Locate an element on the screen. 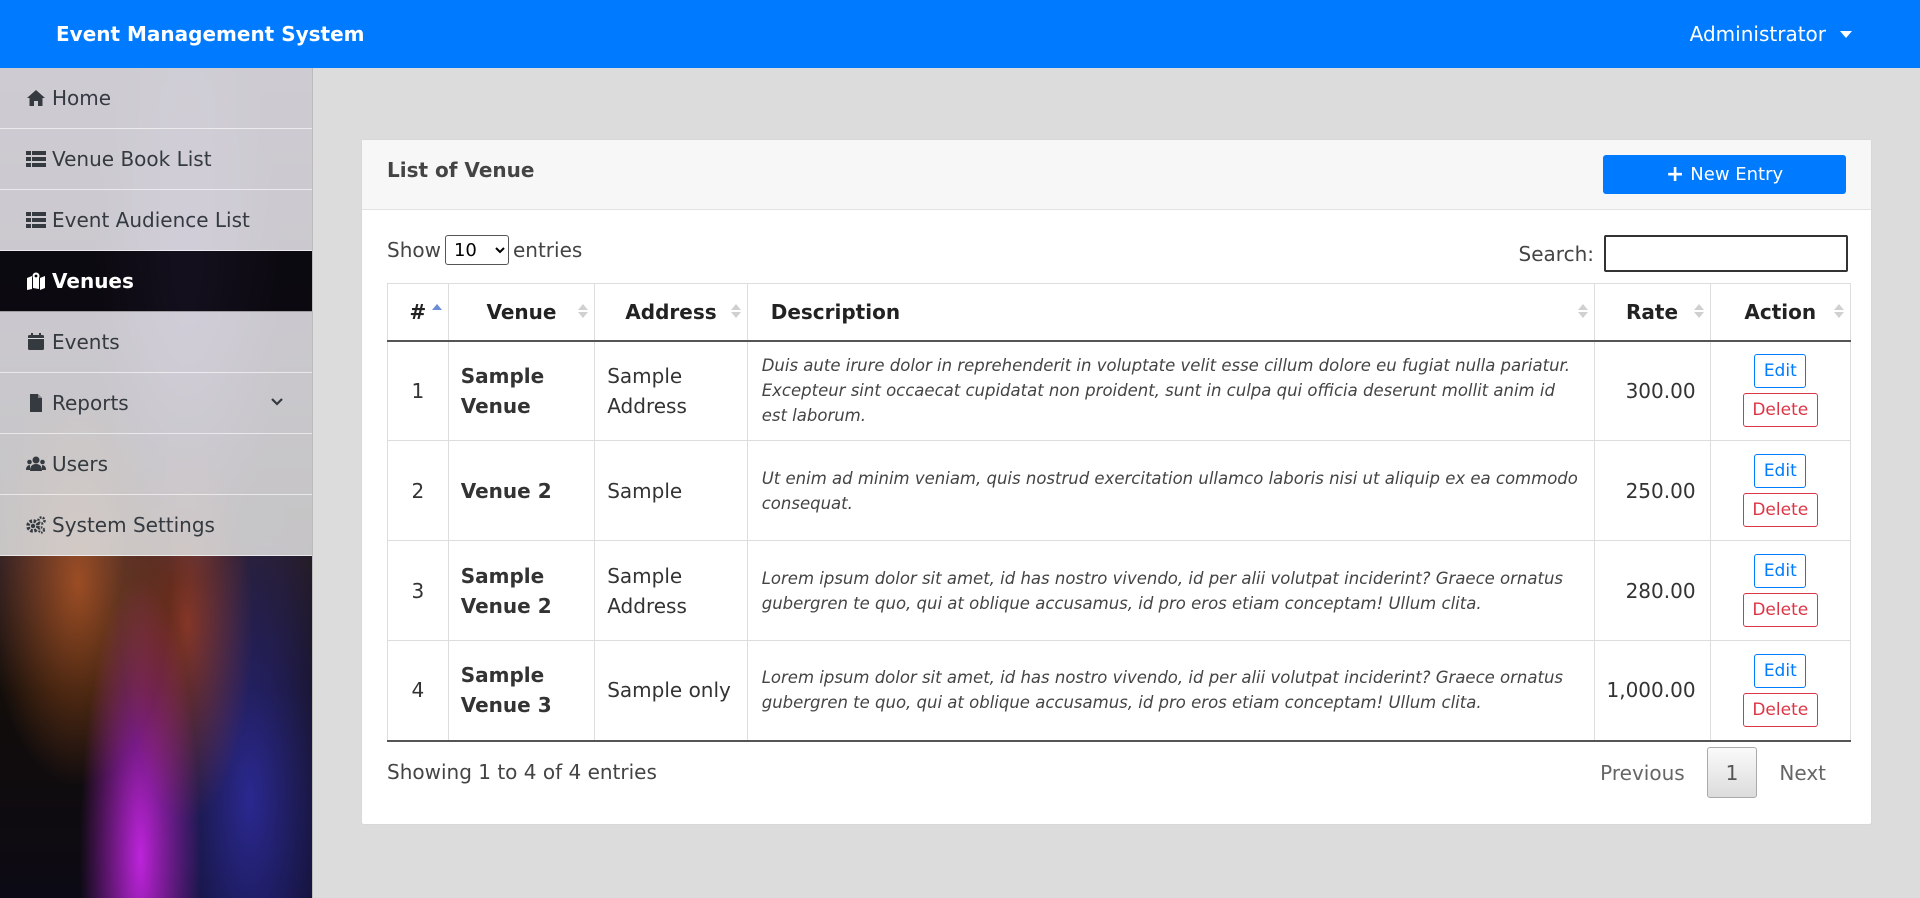 This screenshot has width=1920, height=898. sidebar-item-label: Events is located at coordinates (86, 342).